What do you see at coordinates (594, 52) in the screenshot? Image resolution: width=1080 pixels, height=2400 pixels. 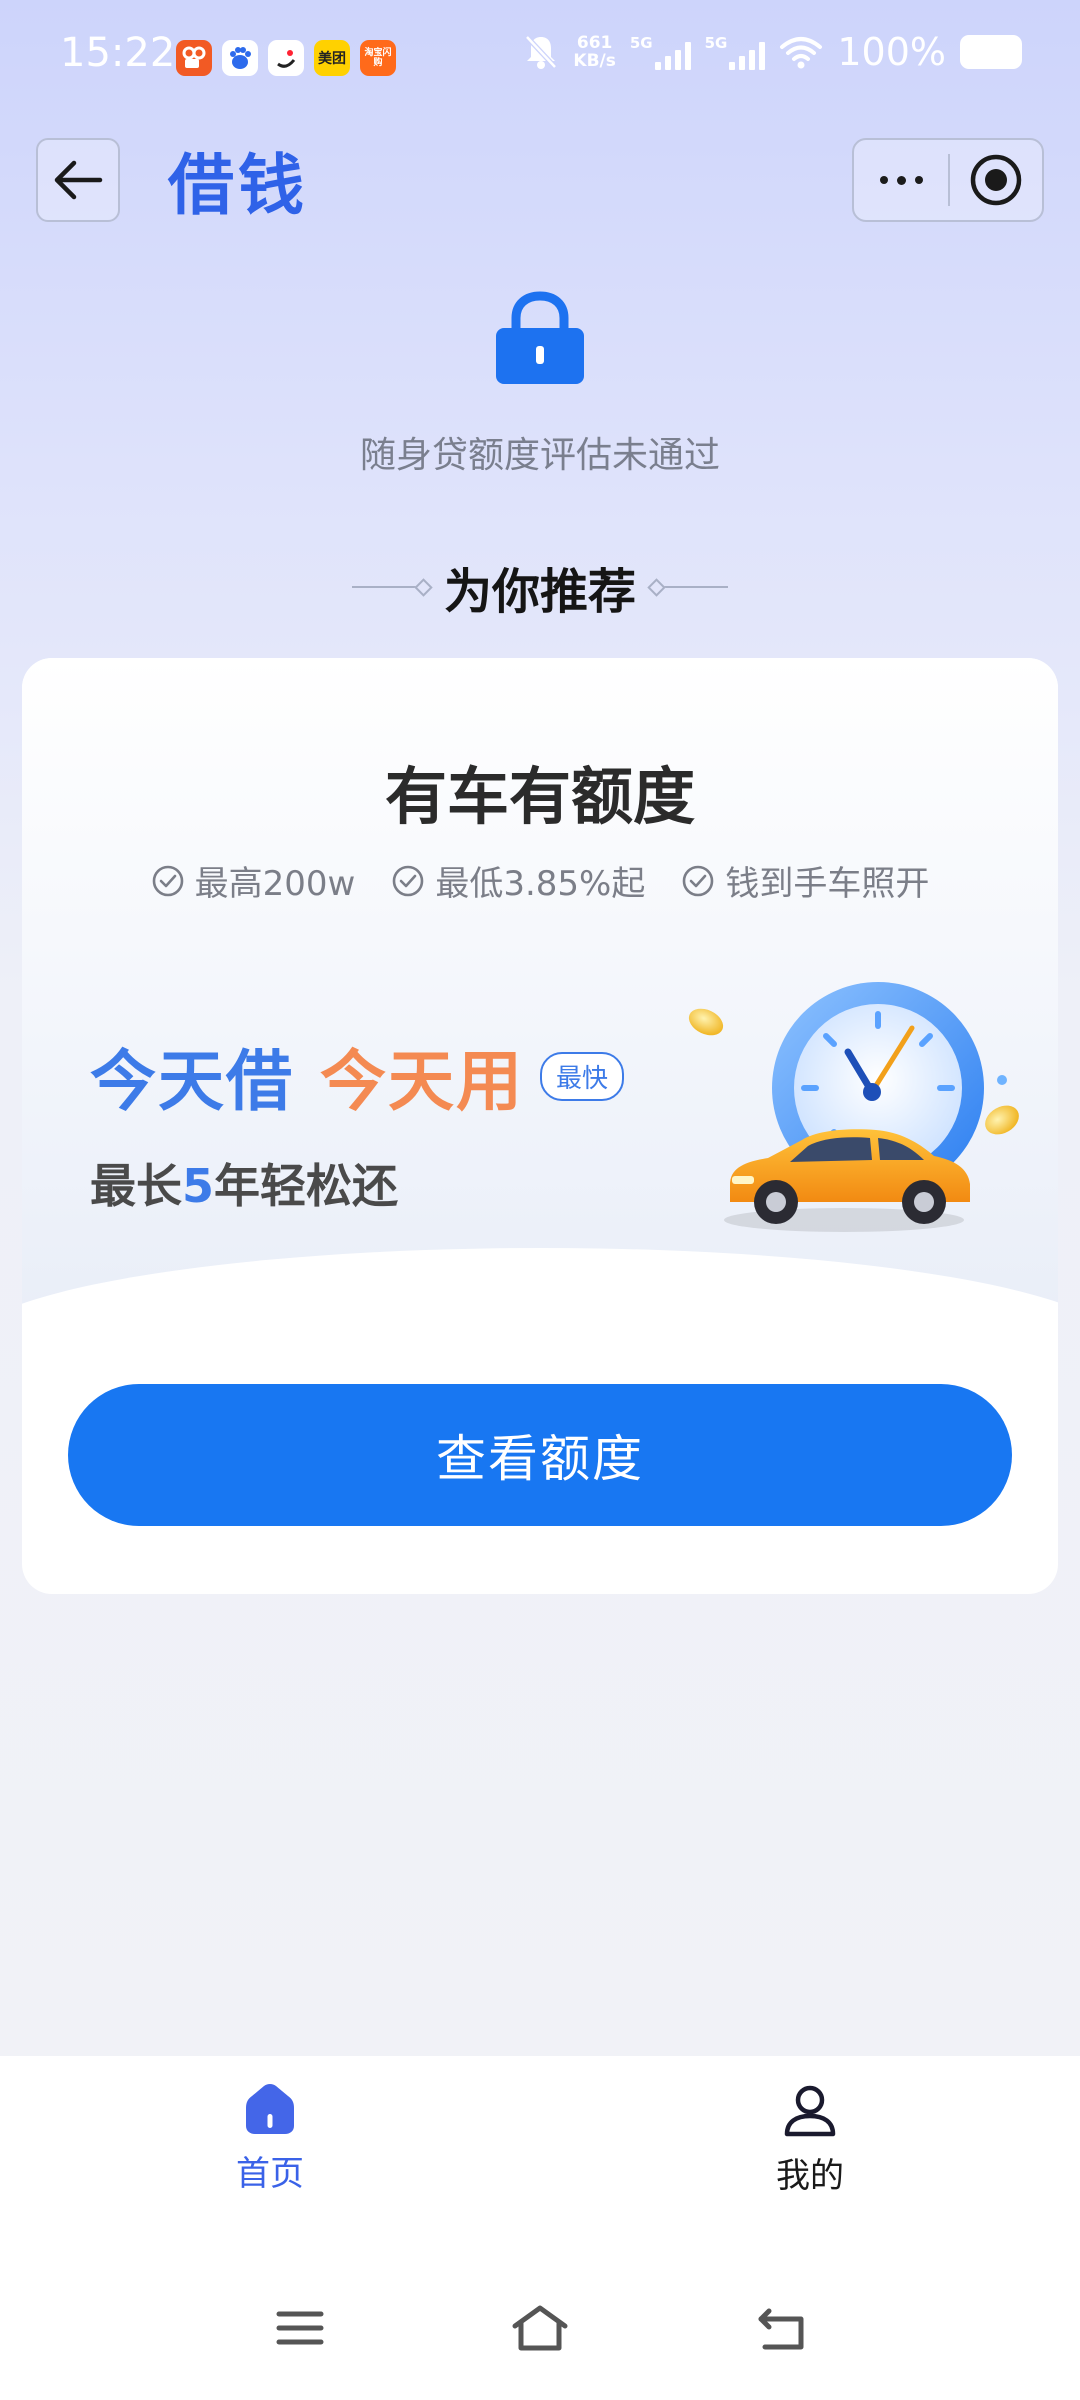 I see `net-speed: 661 KB/s` at bounding box center [594, 52].